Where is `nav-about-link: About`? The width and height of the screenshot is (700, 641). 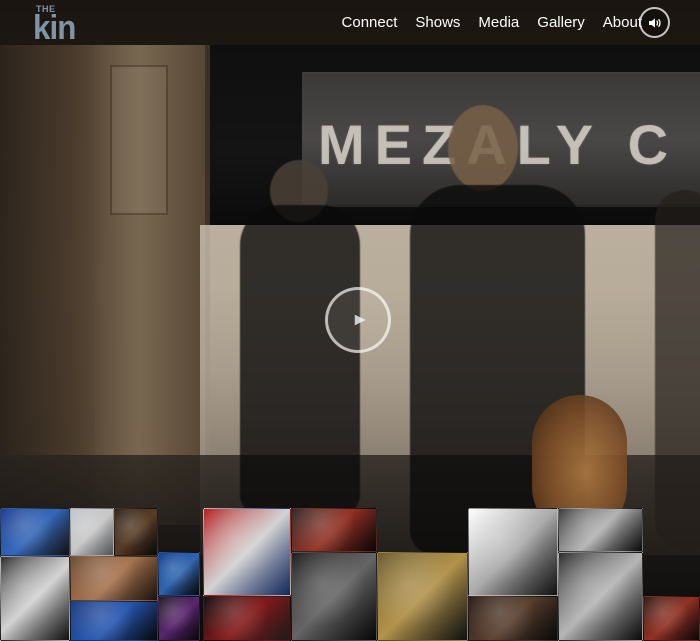
nav-about-link: About is located at coordinates (622, 22).